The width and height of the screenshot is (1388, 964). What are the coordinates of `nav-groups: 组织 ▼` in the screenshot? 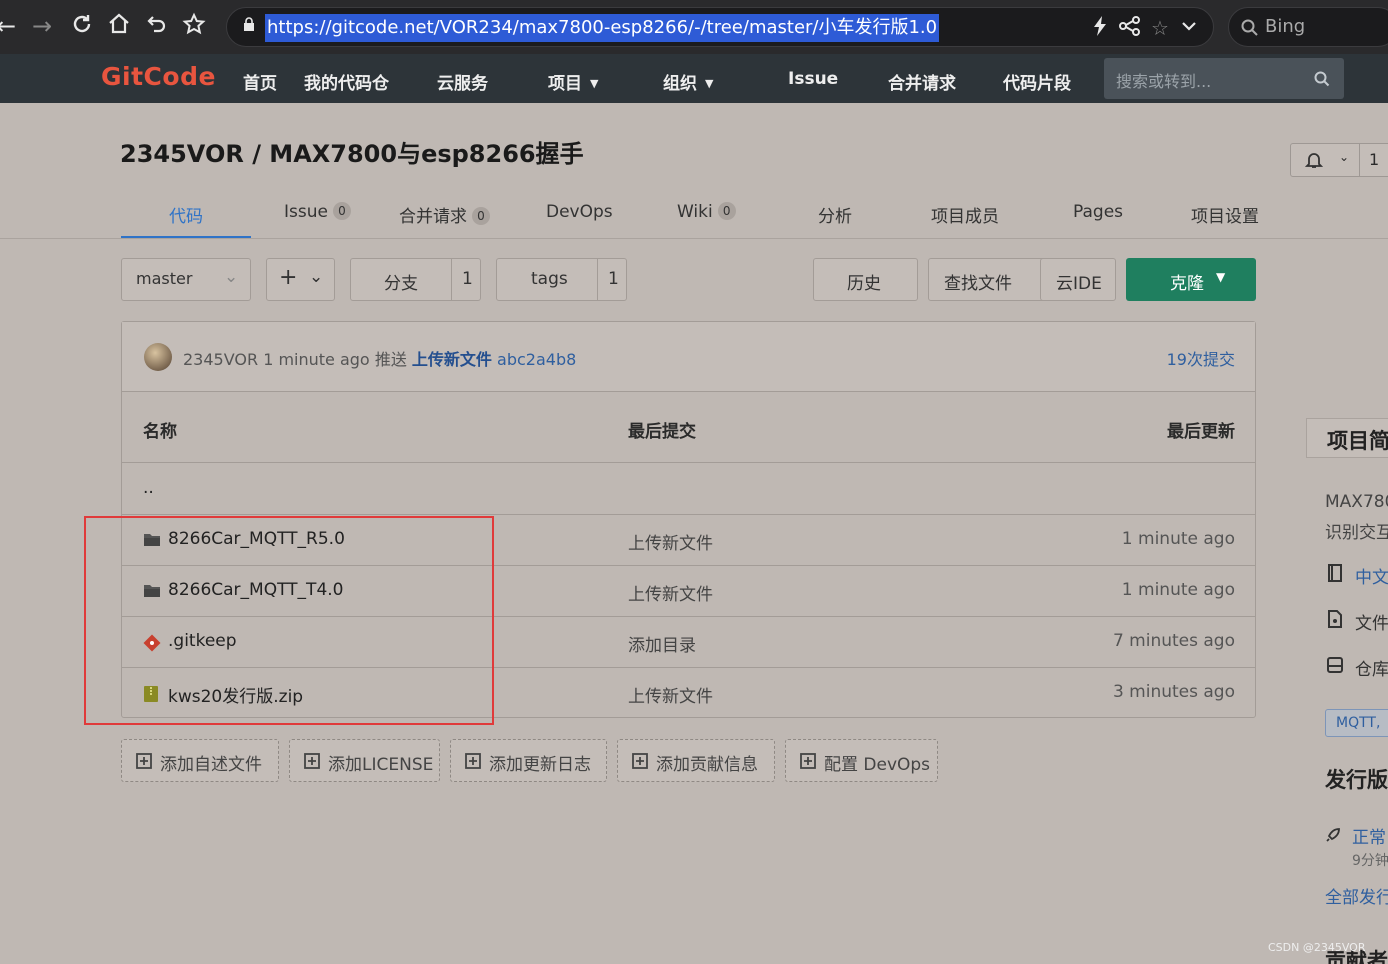 It's located at (688, 81).